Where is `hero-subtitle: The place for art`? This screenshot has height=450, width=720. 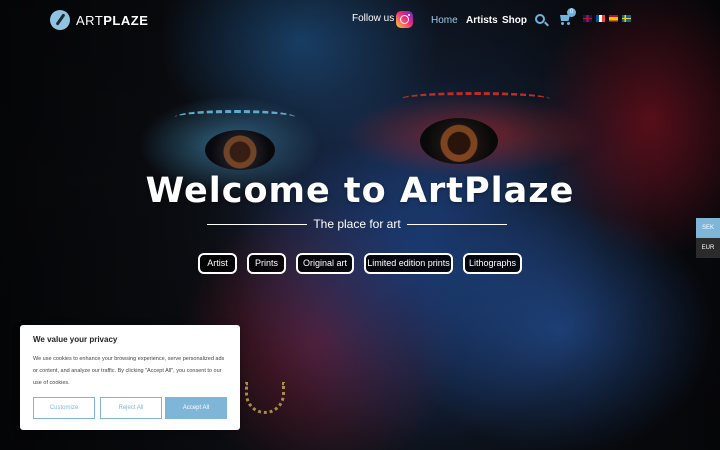 hero-subtitle: The place for art is located at coordinates (357, 224).